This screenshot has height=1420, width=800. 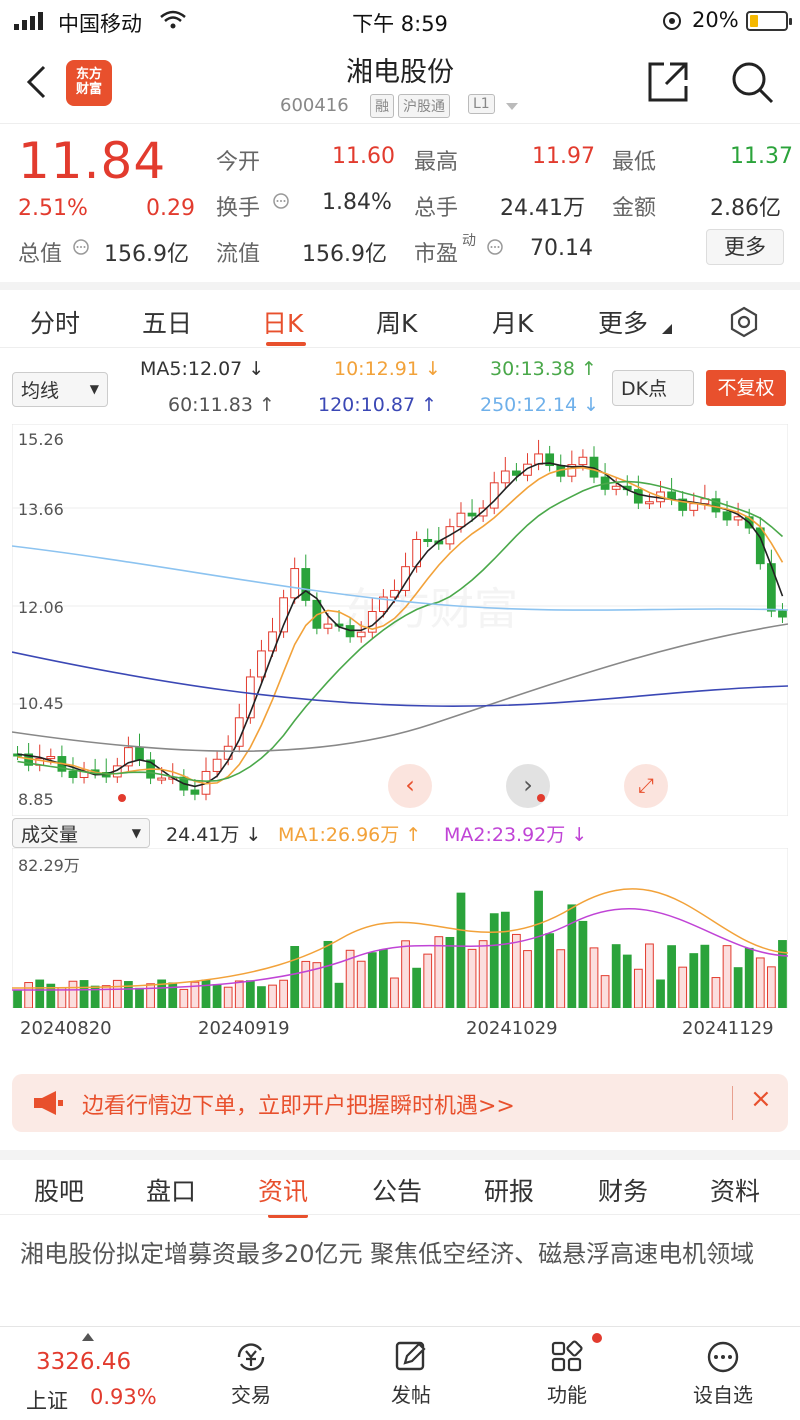 What do you see at coordinates (744, 322) in the screenshot?
I see `settings-icon` at bounding box center [744, 322].